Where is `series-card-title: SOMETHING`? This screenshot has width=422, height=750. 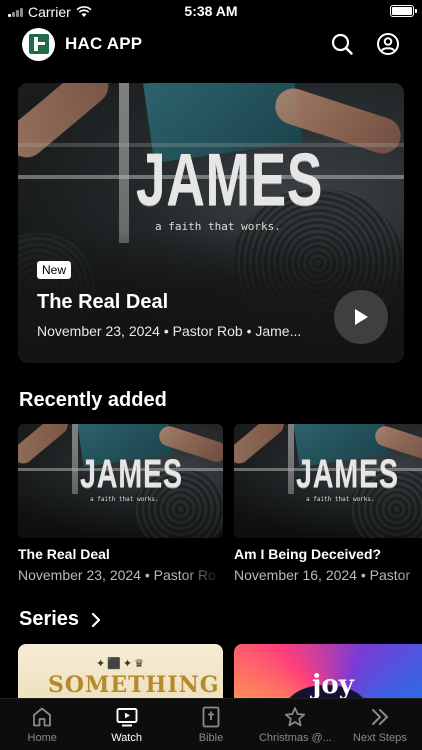
series-card-title: SOMETHING is located at coordinates (134, 685).